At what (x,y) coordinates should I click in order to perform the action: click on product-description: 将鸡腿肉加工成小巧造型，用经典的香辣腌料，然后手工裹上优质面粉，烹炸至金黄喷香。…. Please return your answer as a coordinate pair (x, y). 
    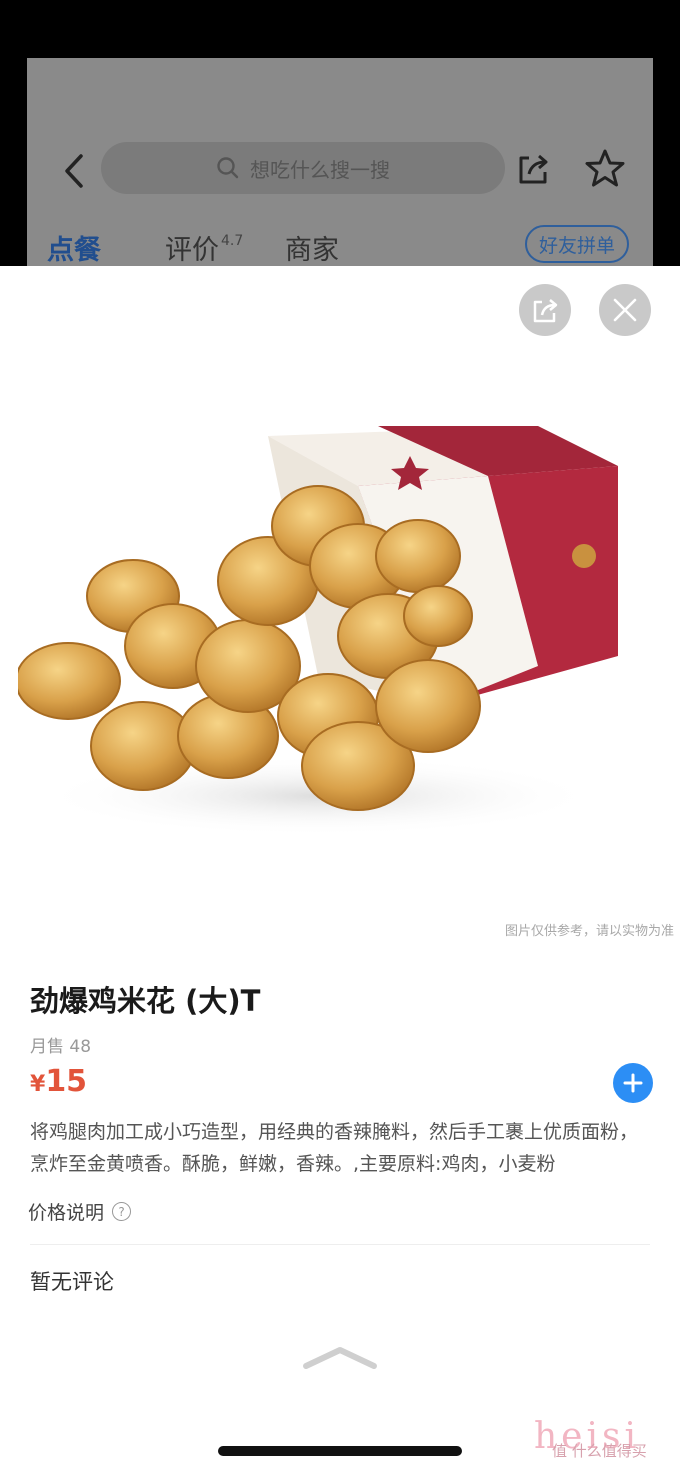
    Looking at the image, I should click on (334, 1148).